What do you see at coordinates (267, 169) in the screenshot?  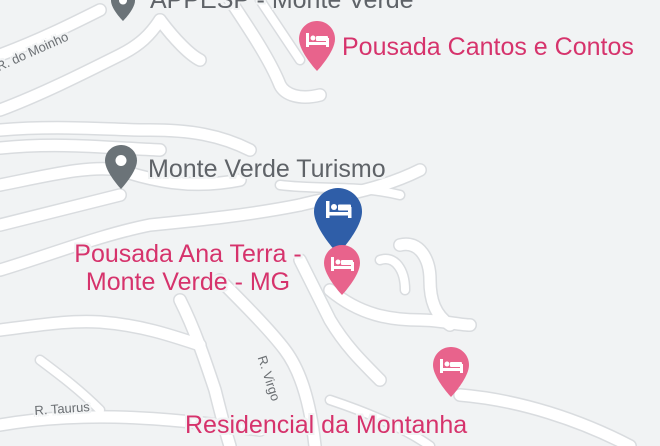 I see `place-label-monte-verde-turismo: Monte Verde Turismo` at bounding box center [267, 169].